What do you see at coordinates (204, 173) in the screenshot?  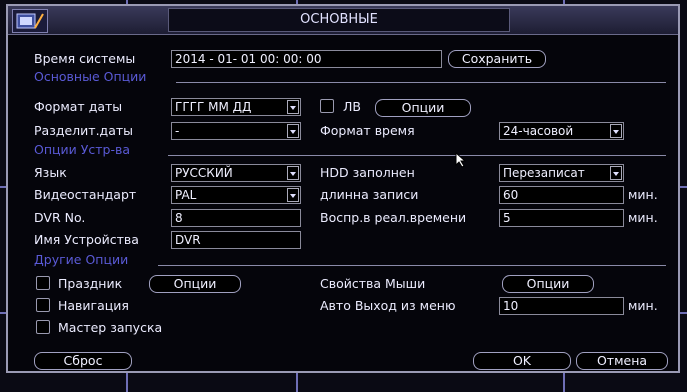 I see `language-value: РУССКИЙ` at bounding box center [204, 173].